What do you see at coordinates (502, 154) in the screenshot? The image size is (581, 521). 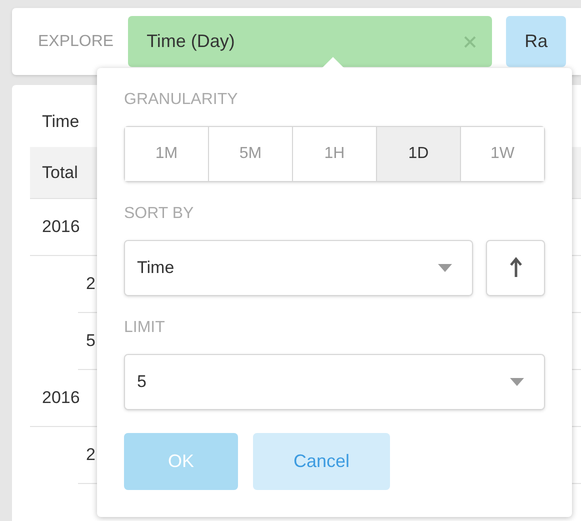 I see `granularity-tab: 1W` at bounding box center [502, 154].